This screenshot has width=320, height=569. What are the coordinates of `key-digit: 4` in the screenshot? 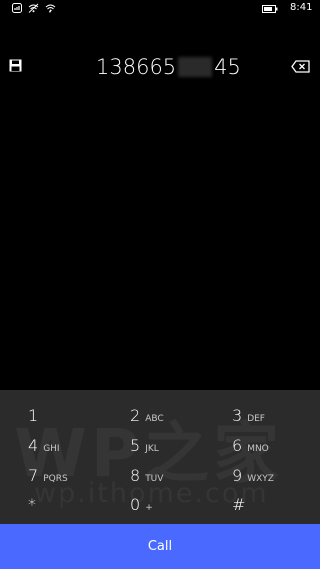 It's located at (33, 445).